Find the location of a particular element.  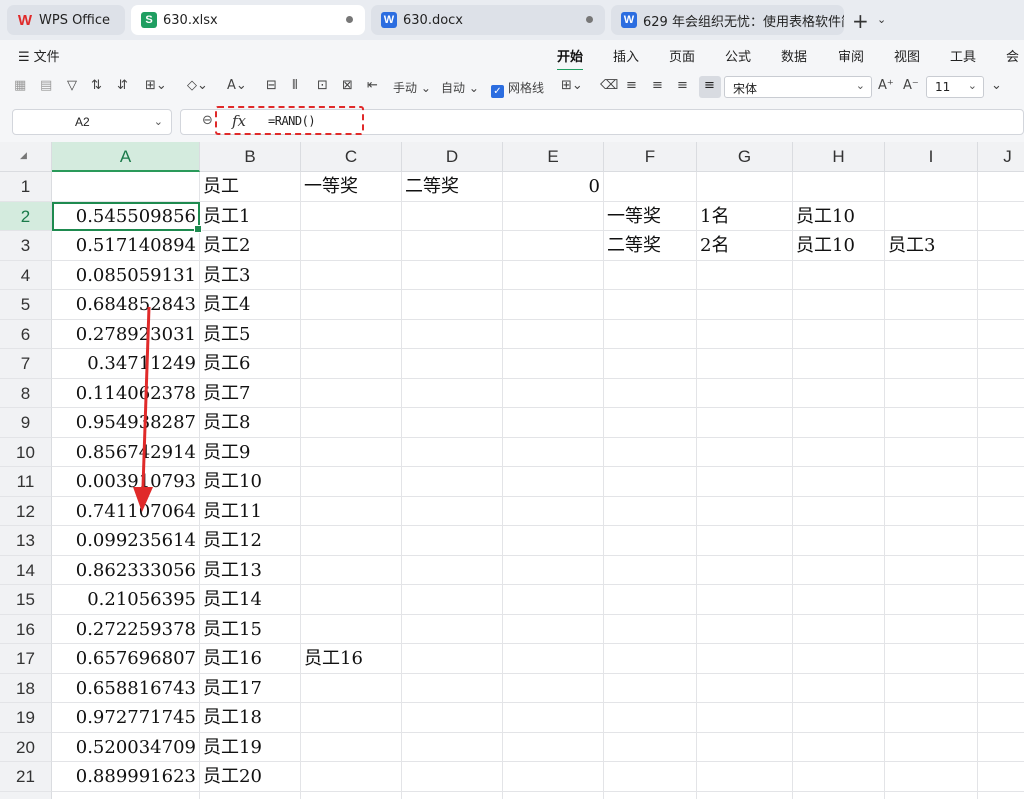

cell-d14 is located at coordinates (452, 570).